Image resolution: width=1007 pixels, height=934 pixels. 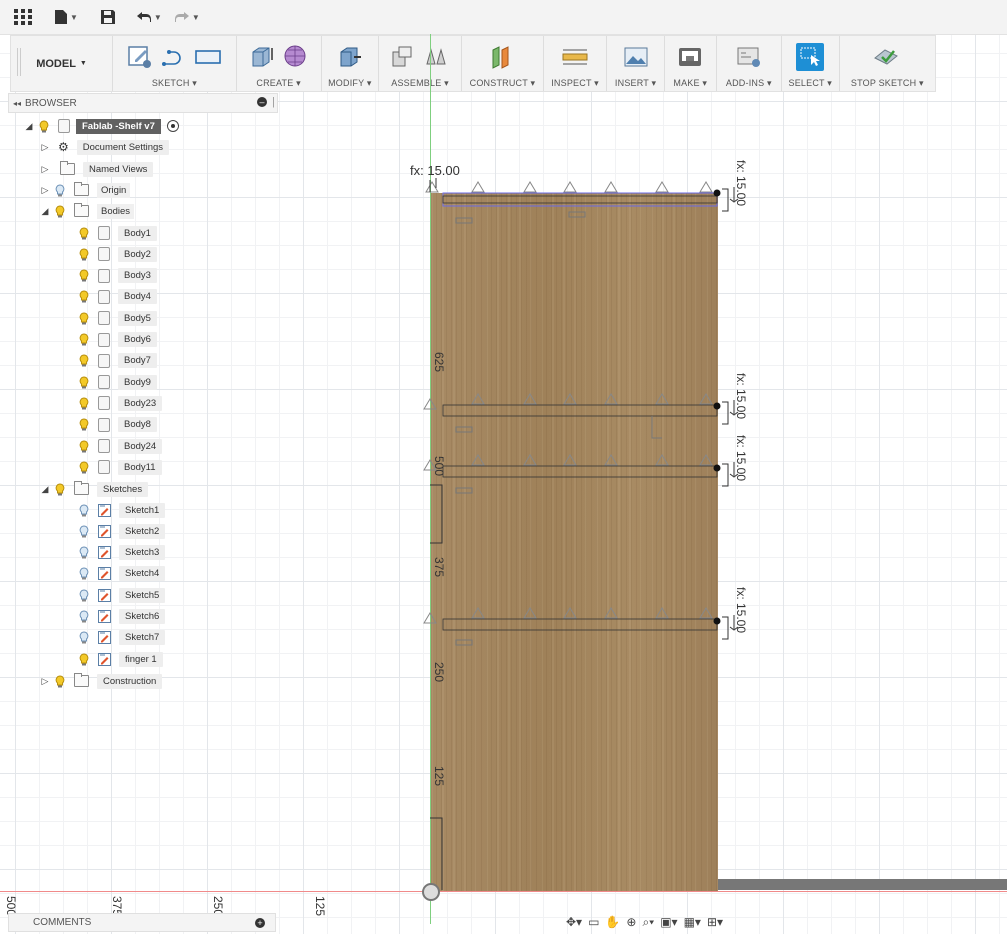 I want to click on body-row: Body1, so click(x=115, y=233).